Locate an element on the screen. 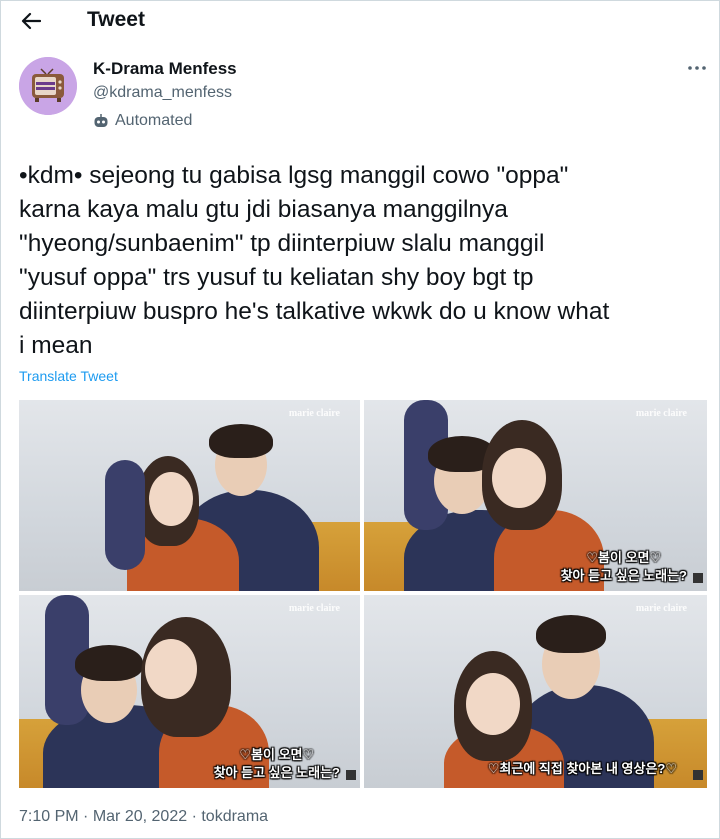 This screenshot has height=839, width=720. more-dots-icon is located at coordinates (697, 68).